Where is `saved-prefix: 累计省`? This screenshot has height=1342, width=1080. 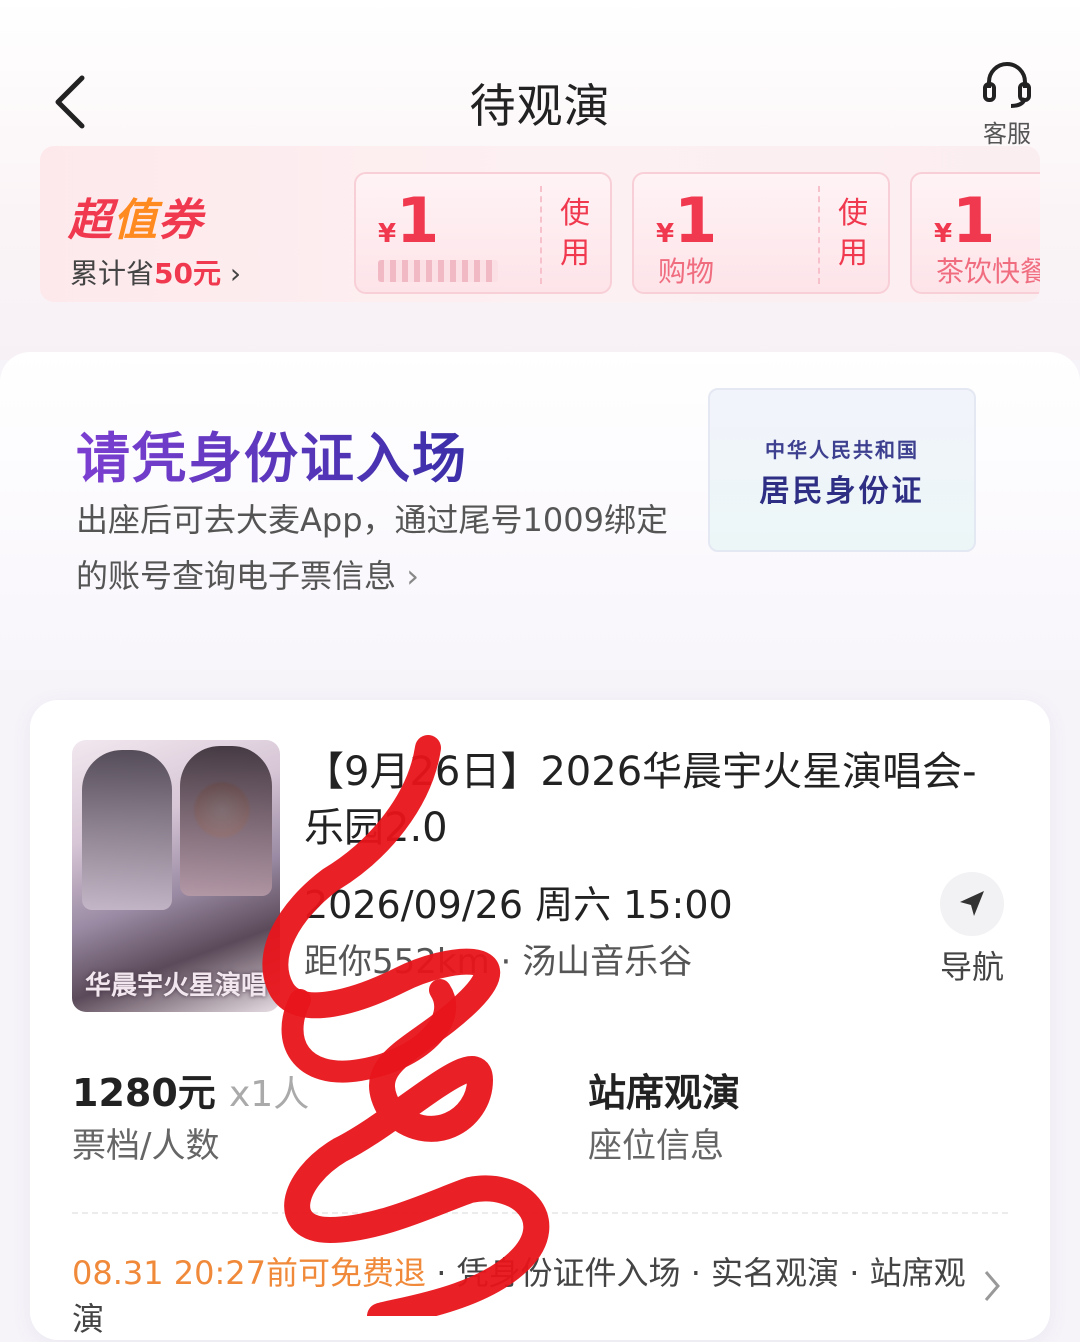 saved-prefix: 累计省 is located at coordinates (112, 273).